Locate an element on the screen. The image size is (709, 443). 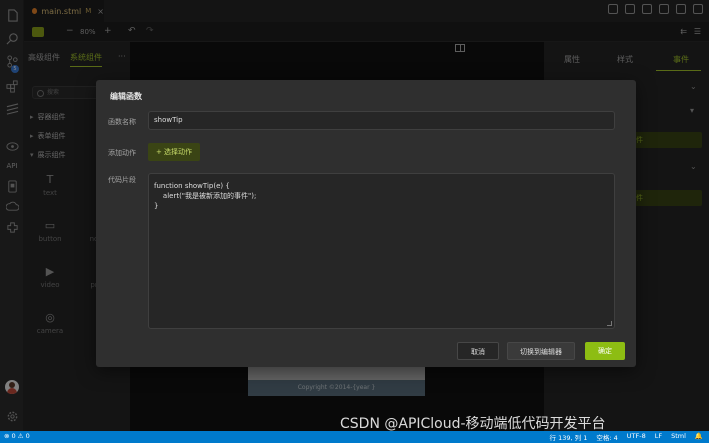
code-line: } is located at coordinates (156, 206).